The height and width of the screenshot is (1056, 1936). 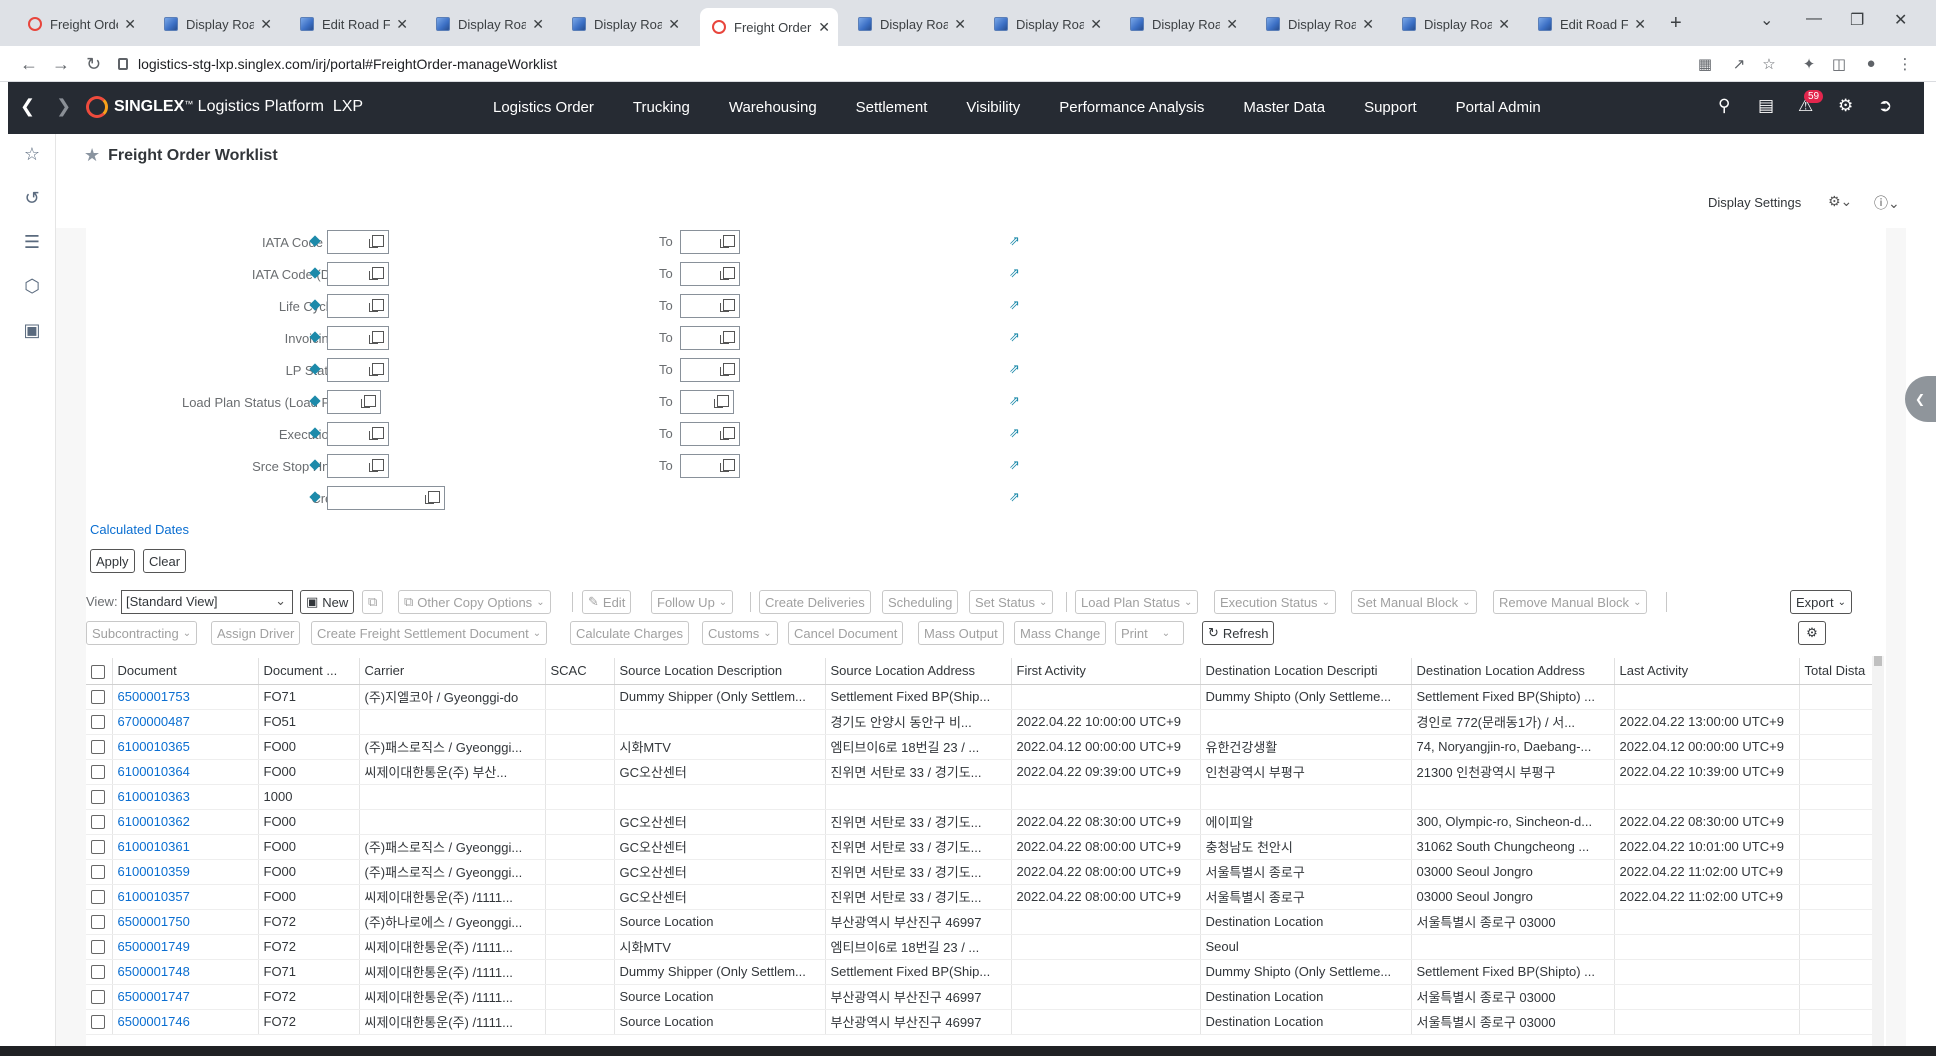 What do you see at coordinates (32, 156) in the screenshot?
I see `favorites-star-icon: ☆` at bounding box center [32, 156].